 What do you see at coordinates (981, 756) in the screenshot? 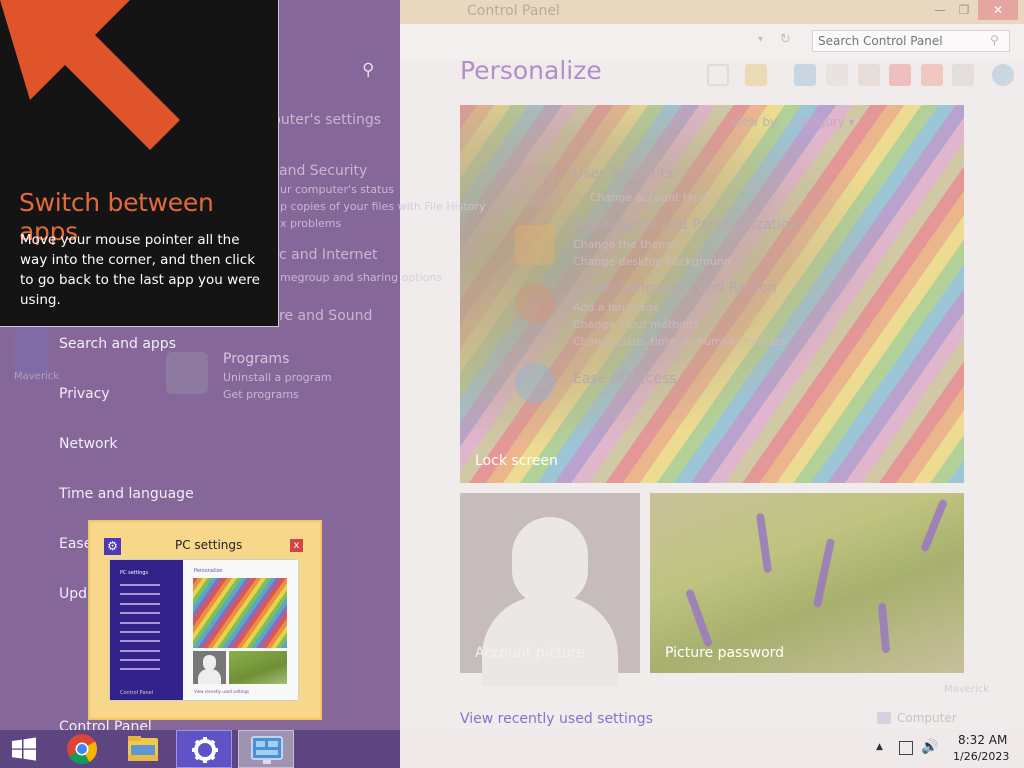
I see `clock-date: 1/26/2023` at bounding box center [981, 756].